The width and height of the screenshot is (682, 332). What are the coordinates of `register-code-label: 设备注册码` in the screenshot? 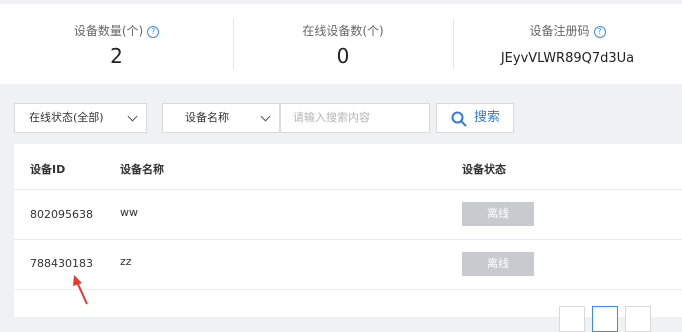 It's located at (559, 31).